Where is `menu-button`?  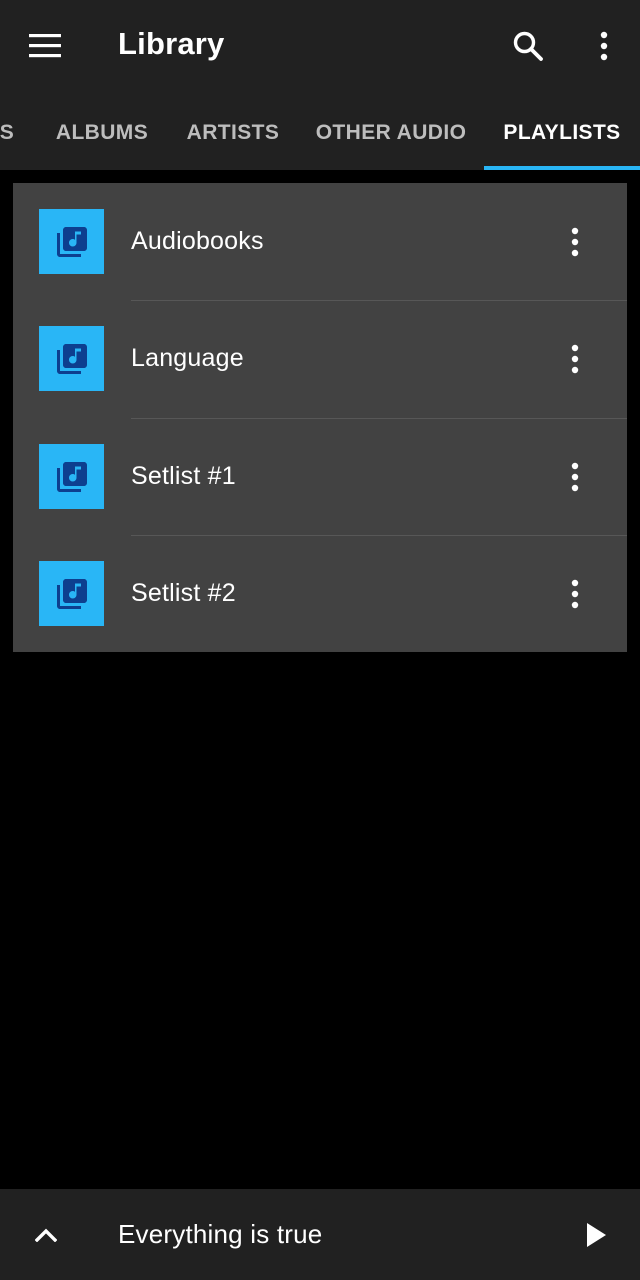
menu-button is located at coordinates (46, 46).